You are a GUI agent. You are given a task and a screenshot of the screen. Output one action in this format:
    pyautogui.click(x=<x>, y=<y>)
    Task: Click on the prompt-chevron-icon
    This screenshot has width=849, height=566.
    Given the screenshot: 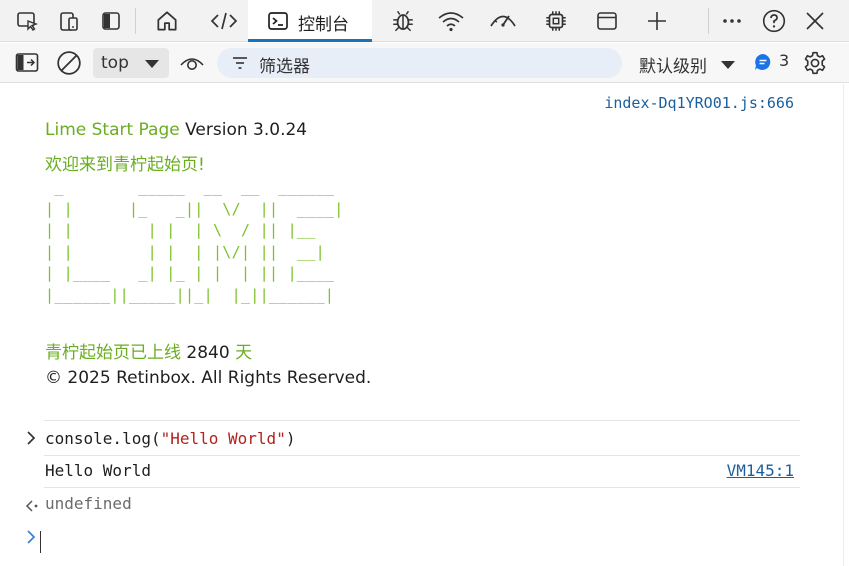 What is the action you would take?
    pyautogui.click(x=31, y=539)
    